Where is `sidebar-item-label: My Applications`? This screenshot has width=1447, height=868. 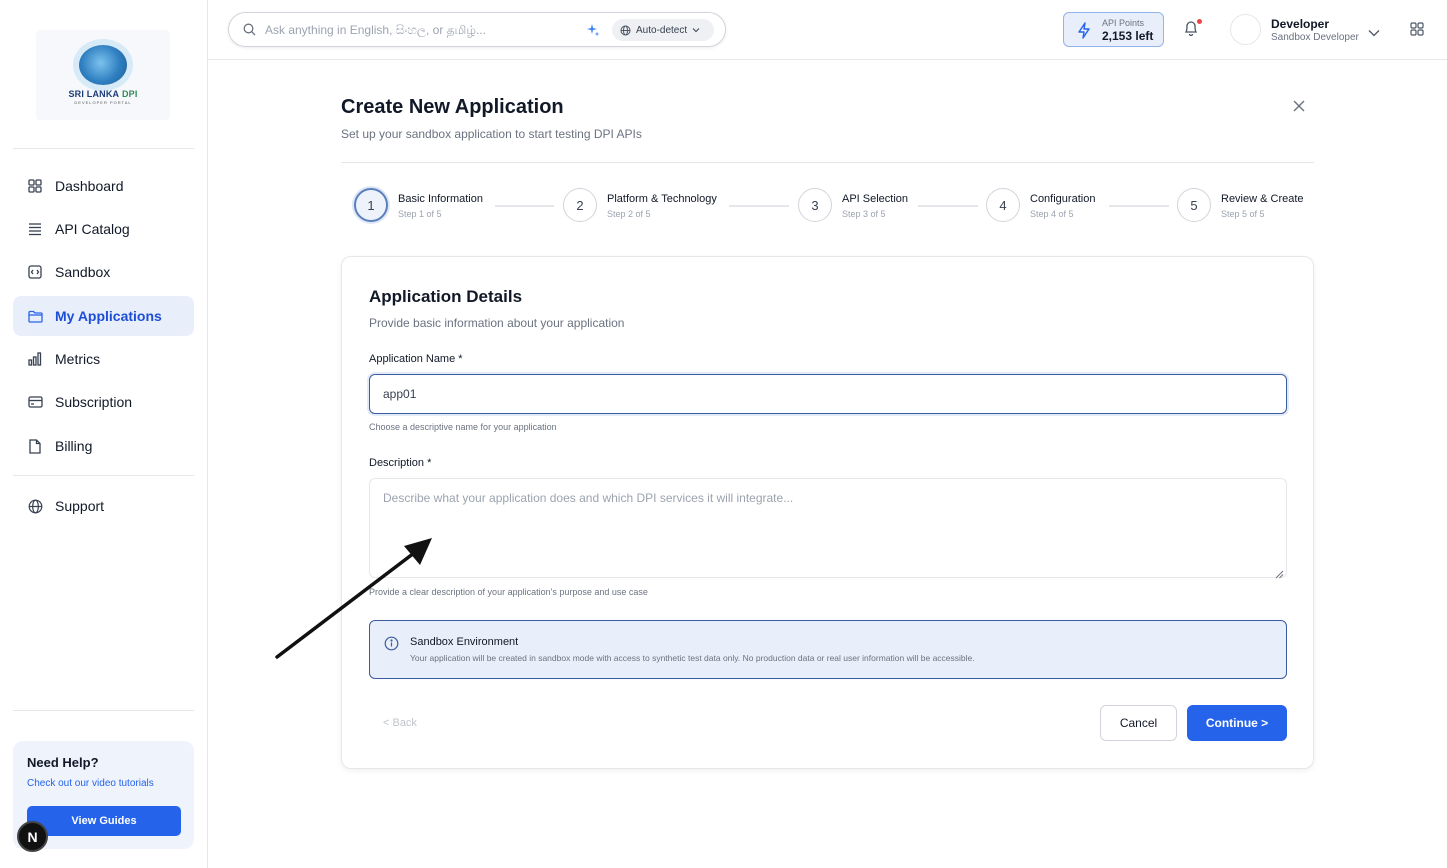 sidebar-item-label: My Applications is located at coordinates (108, 316).